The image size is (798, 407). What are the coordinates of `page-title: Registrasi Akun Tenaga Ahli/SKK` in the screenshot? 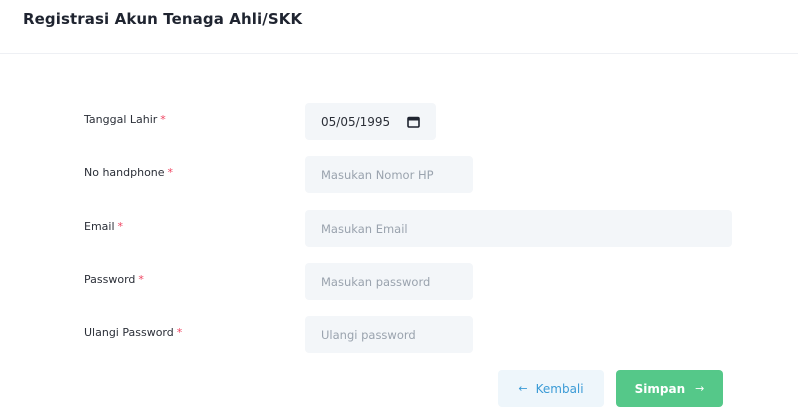 It's located at (163, 19).